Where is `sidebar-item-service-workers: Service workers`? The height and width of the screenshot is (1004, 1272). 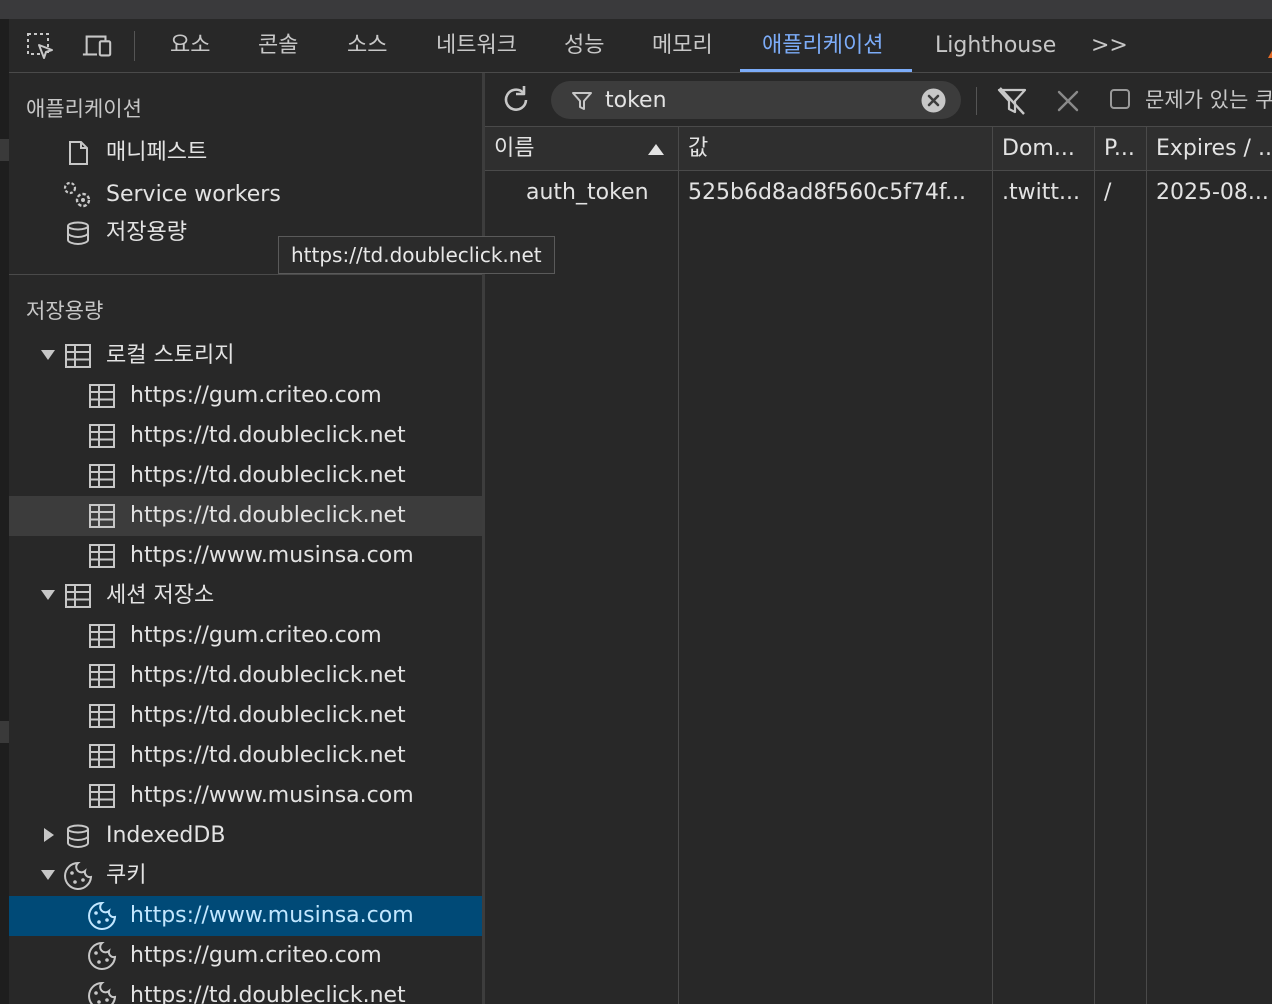
sidebar-item-service-workers: Service workers is located at coordinates (245, 195).